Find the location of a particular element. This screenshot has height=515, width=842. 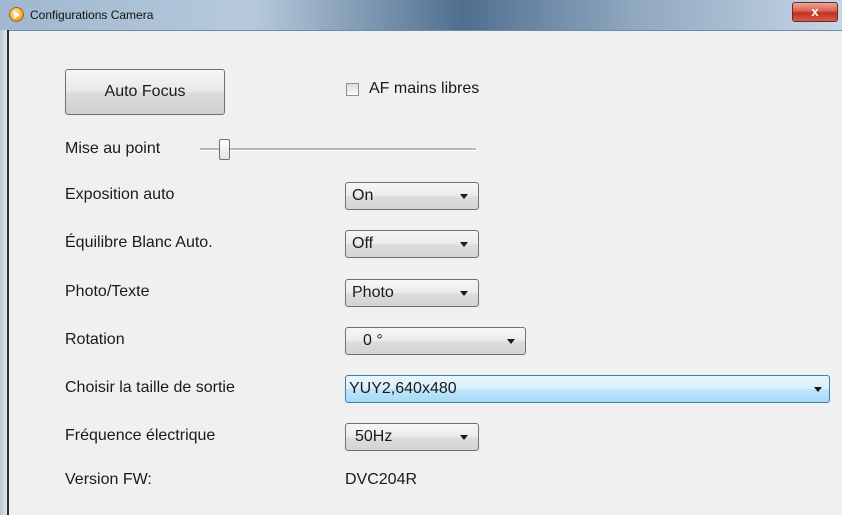

output-size-label: Choisir la taille de sortie is located at coordinates (150, 387).